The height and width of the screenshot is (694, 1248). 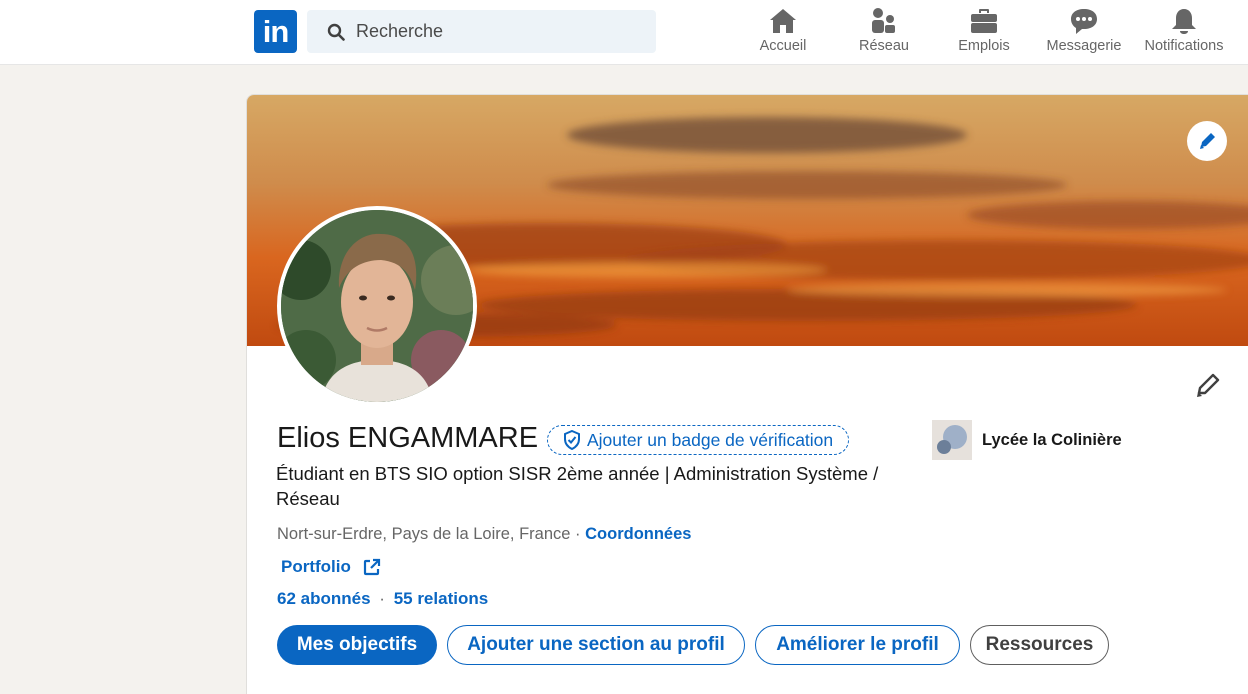 What do you see at coordinates (783, 46) in the screenshot?
I see `nav-label-accueil: Accueil` at bounding box center [783, 46].